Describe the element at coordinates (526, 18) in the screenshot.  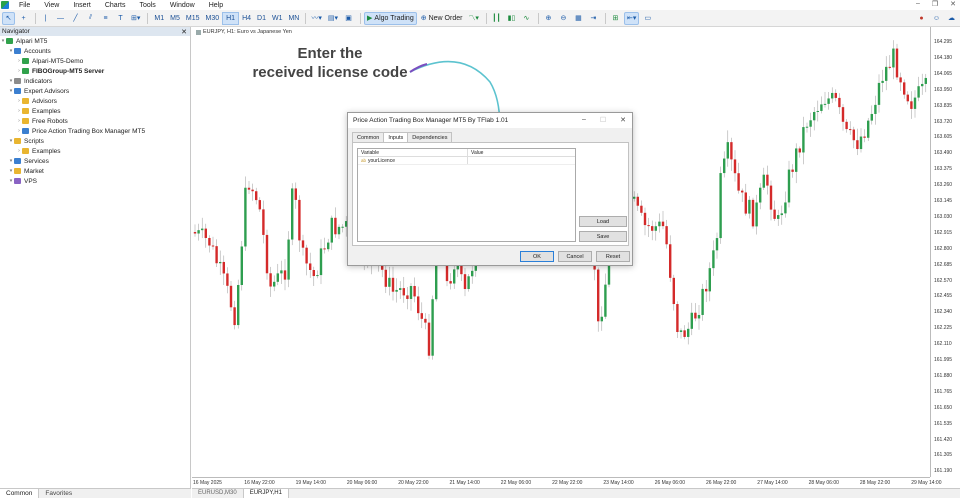
I see `line-chart-icon: ∿` at that location.